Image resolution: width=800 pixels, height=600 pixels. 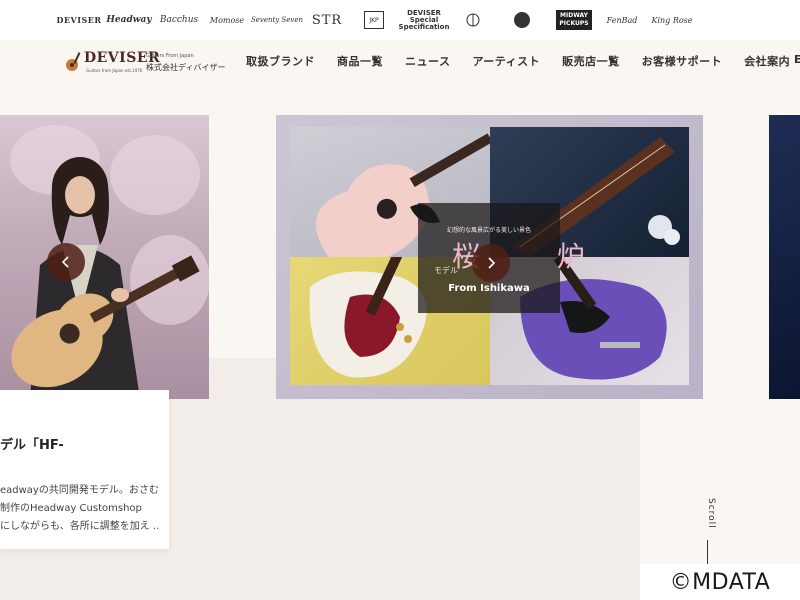 What do you see at coordinates (522, 20) in the screenshot?
I see `brand-logo-round` at bounding box center [522, 20].